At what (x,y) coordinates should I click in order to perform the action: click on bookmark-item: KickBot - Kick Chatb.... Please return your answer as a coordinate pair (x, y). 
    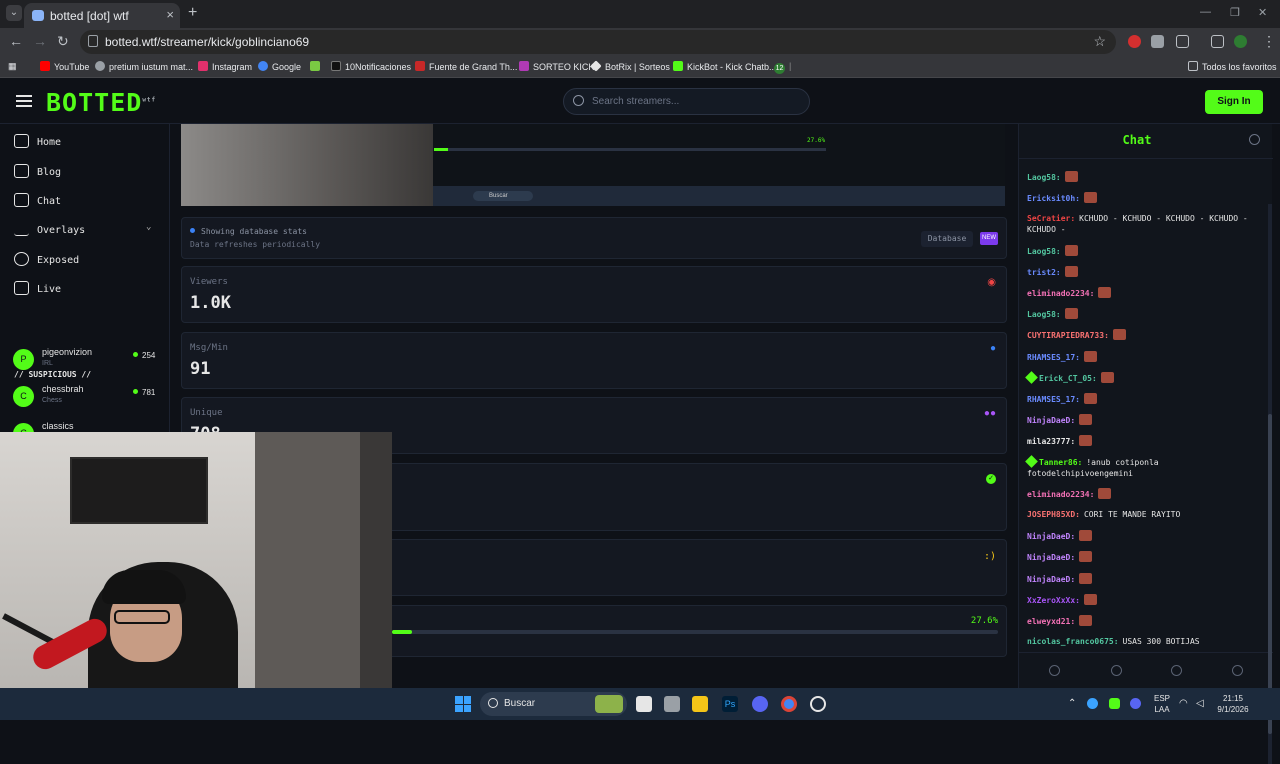
    Looking at the image, I should click on (725, 66).